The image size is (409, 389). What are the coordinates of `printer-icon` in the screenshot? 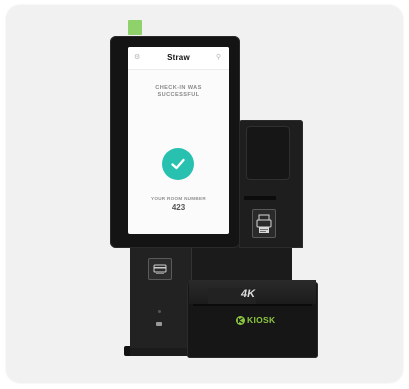 It's located at (264, 223).